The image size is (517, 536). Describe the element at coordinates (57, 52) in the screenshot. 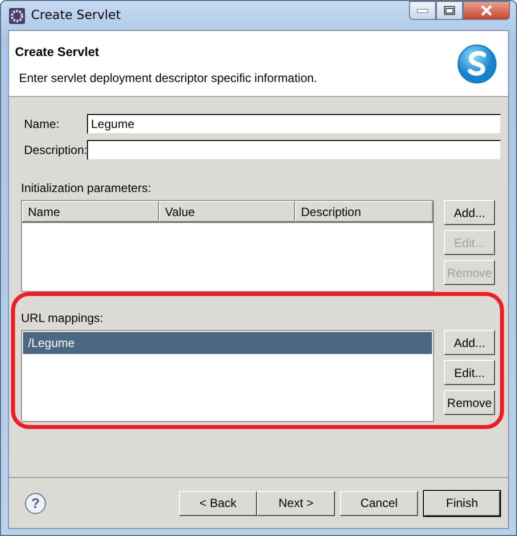

I see `page-title: Create Servlet` at that location.